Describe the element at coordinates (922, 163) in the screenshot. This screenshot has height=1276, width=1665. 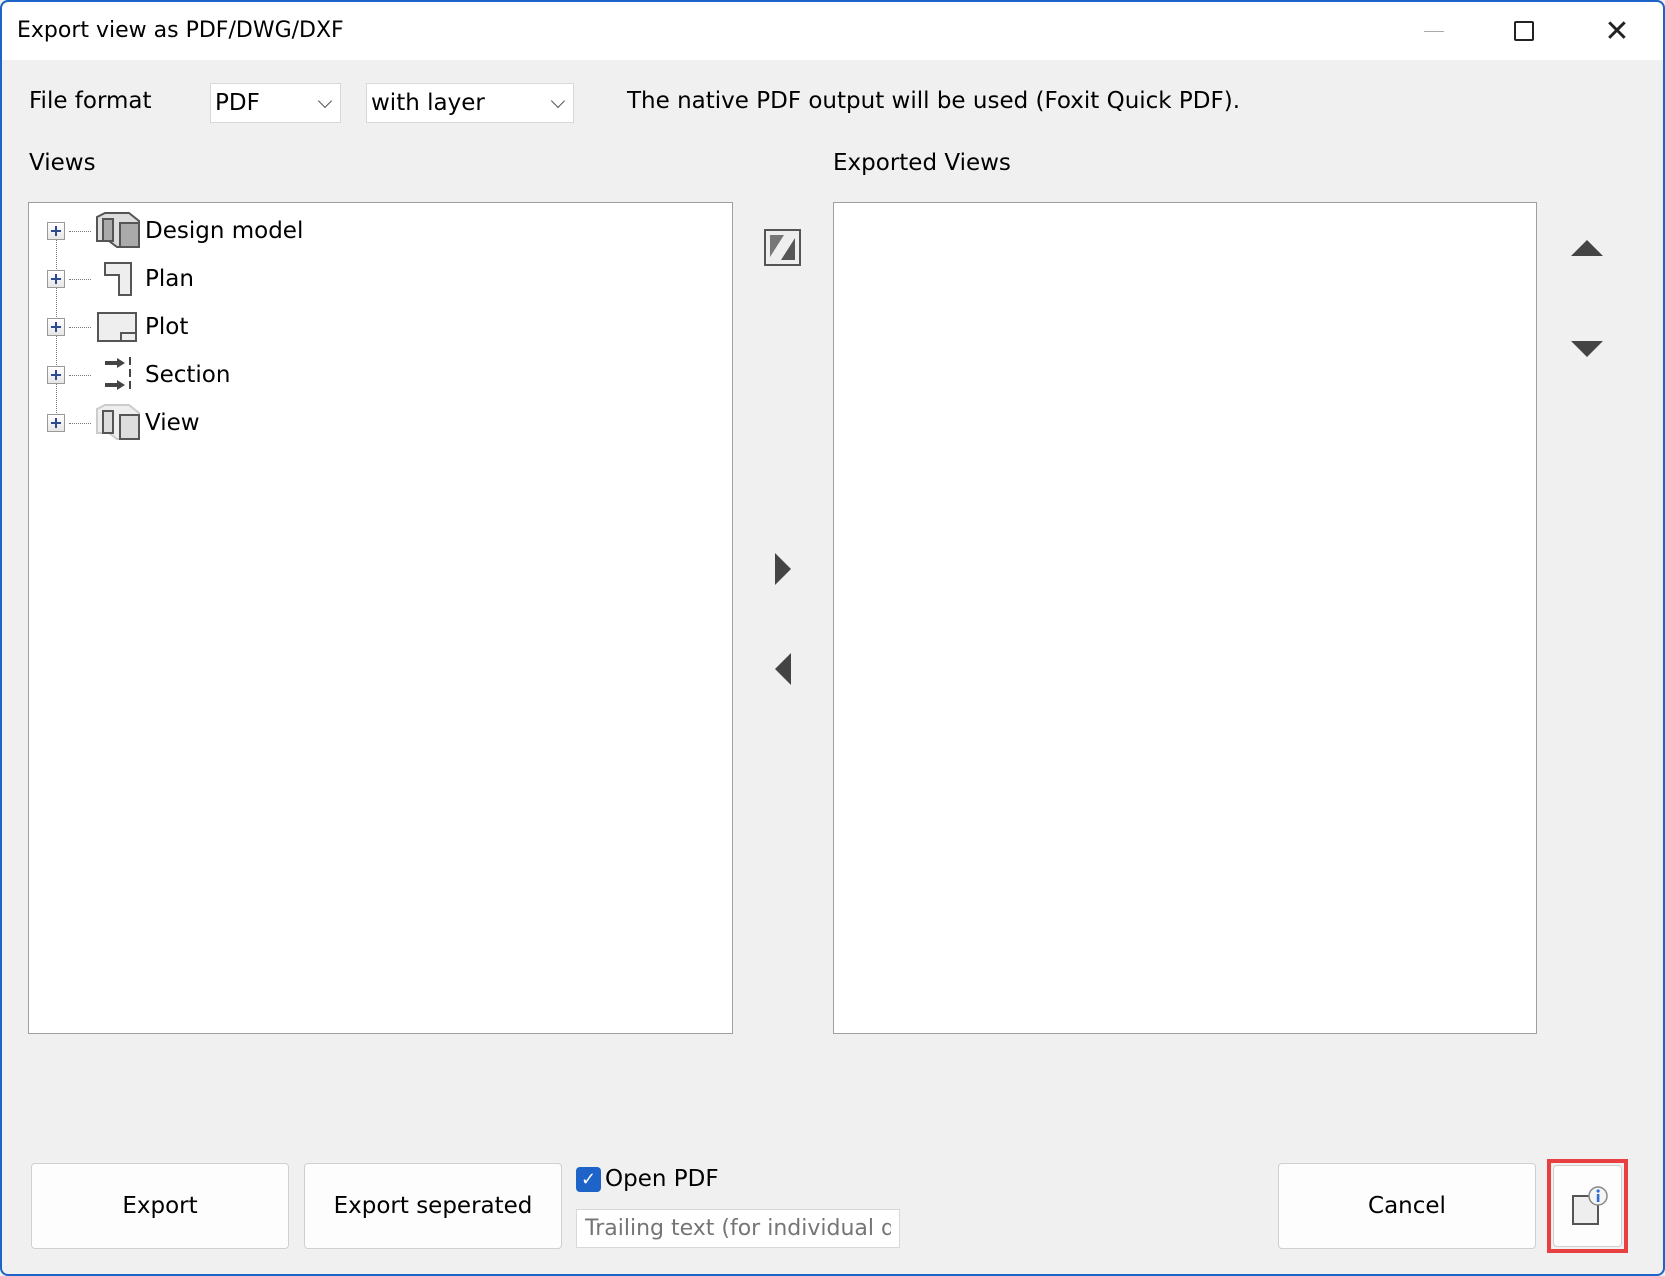
I see `exported-views-label: Exported Views` at that location.